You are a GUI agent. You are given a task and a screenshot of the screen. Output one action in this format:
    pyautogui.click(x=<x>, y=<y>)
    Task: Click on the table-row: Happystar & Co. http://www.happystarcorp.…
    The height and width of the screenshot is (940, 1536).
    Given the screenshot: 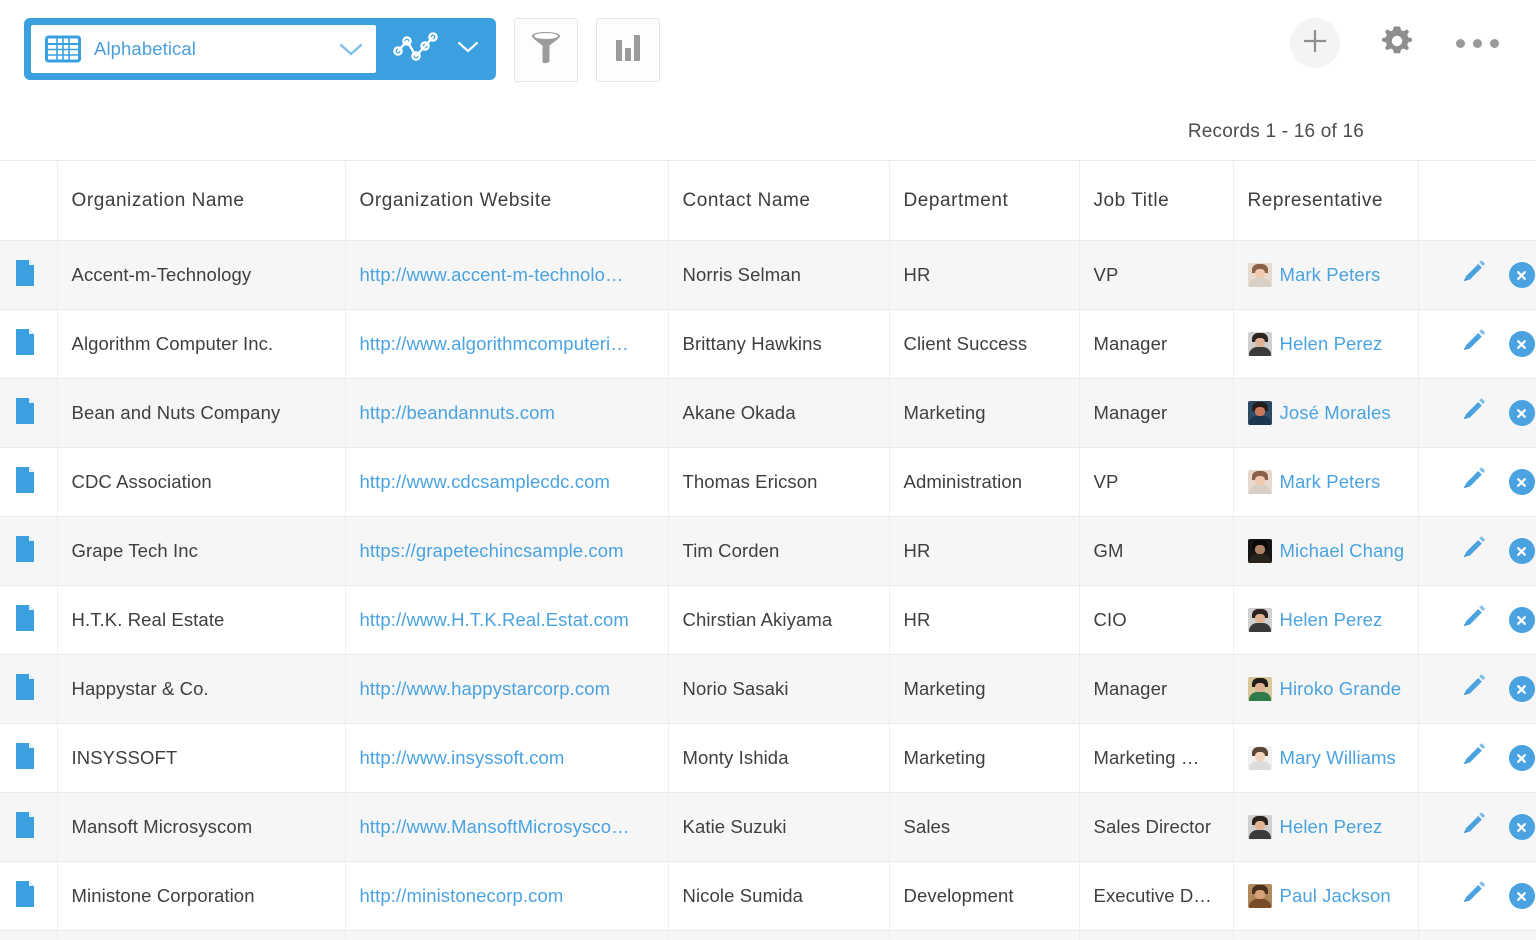 What is the action you would take?
    pyautogui.click(x=768, y=689)
    